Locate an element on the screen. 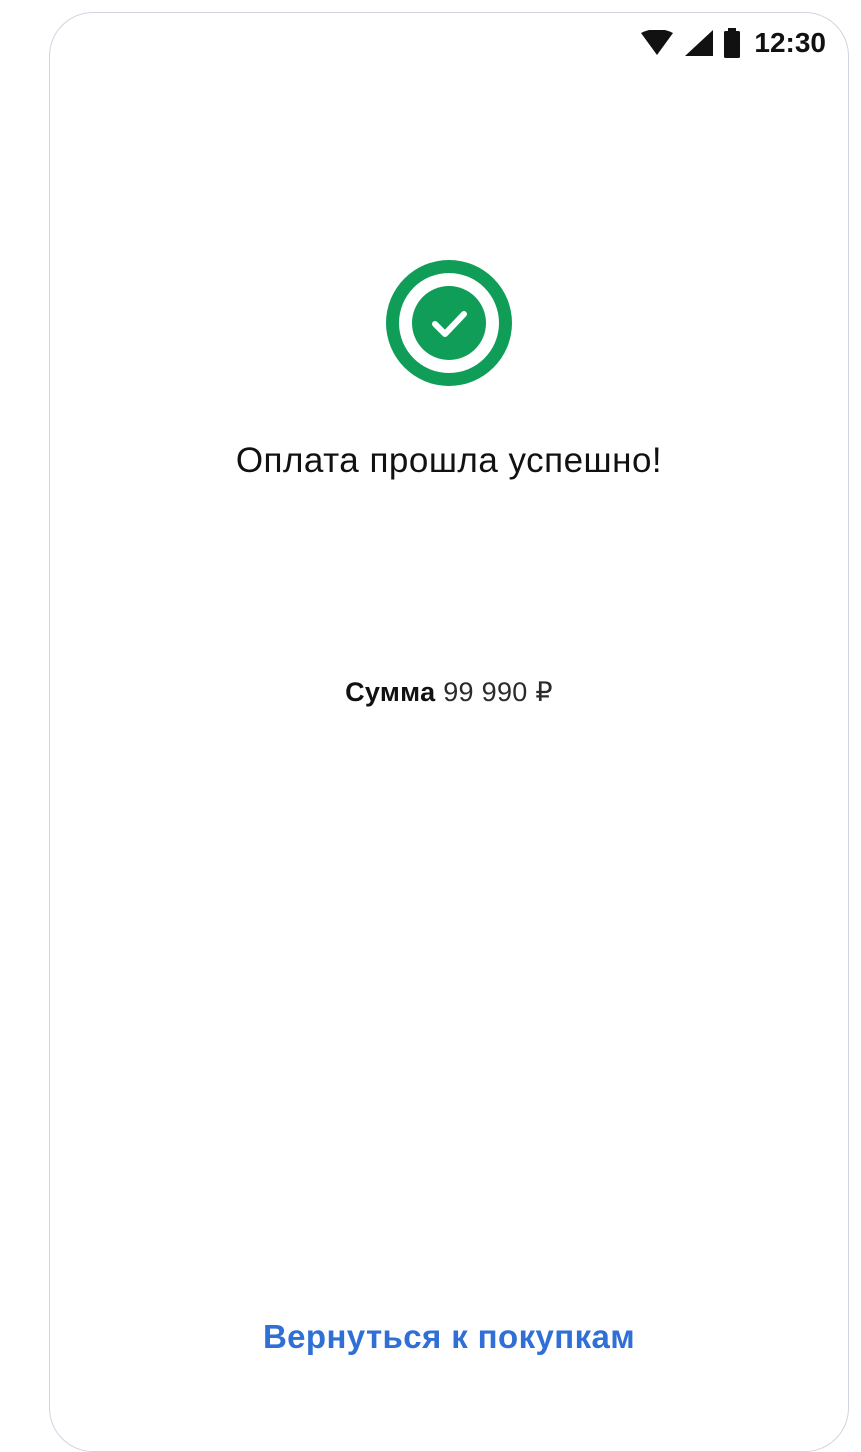 This screenshot has width=861, height=1452. check-circle-icon is located at coordinates (449, 323).